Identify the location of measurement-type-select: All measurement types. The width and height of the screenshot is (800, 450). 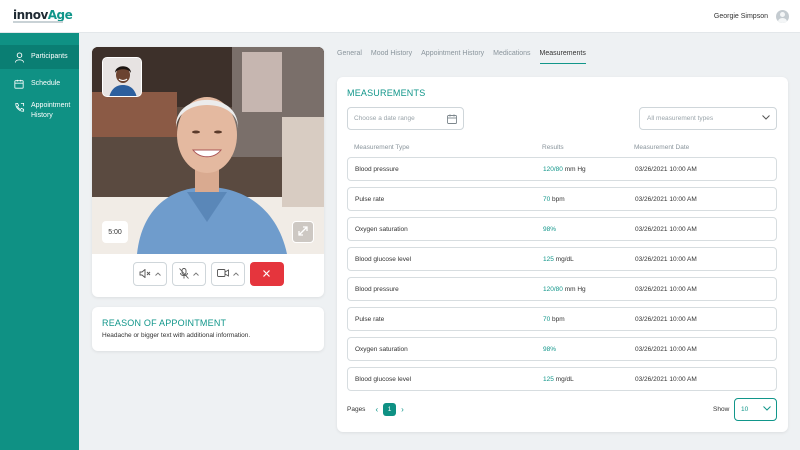
(708, 118).